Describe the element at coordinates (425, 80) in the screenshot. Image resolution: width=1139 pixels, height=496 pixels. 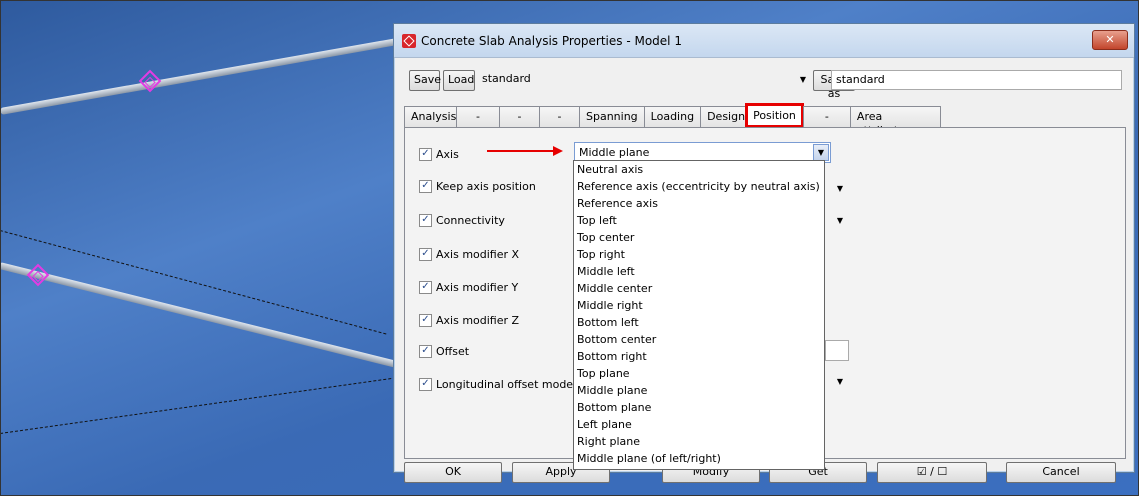
I see `save-button: Save` at that location.